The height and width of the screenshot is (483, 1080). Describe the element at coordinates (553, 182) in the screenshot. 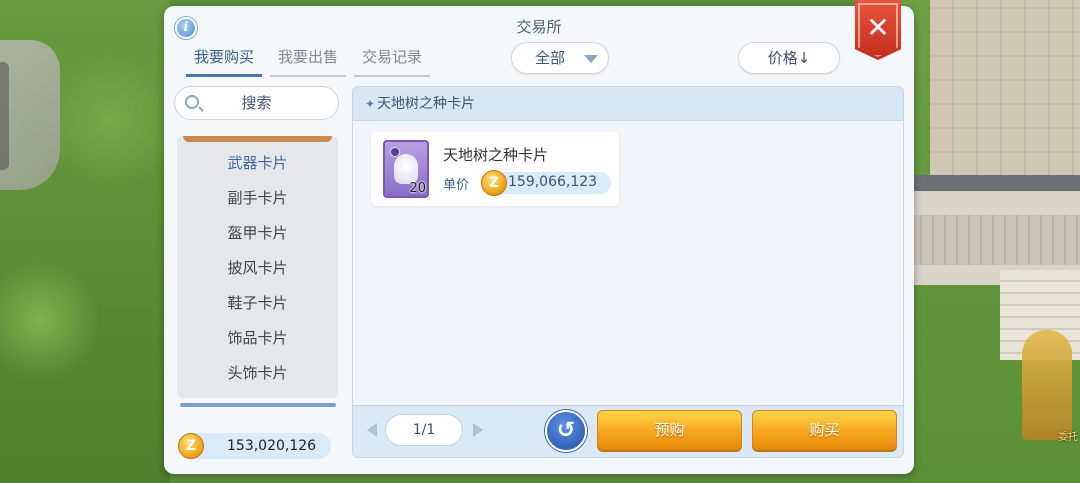

I see `item-price: 159,066,123` at that location.